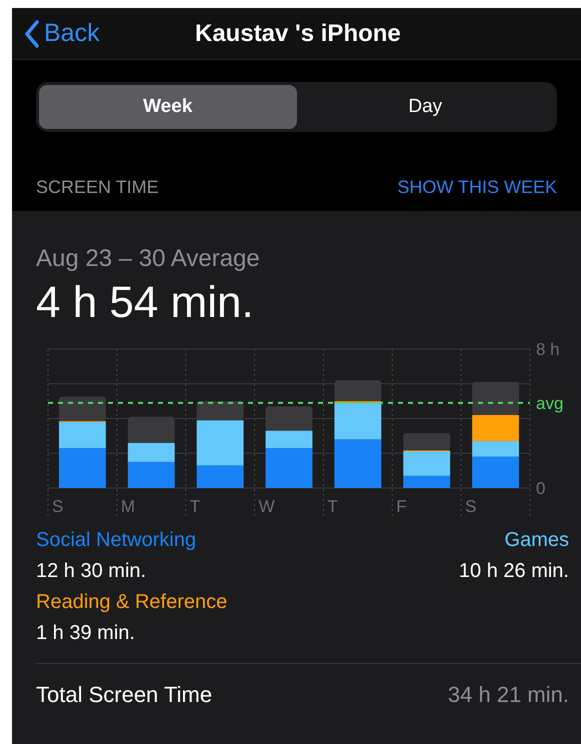 The width and height of the screenshot is (581, 744). What do you see at coordinates (132, 602) in the screenshot?
I see `category-name: Reading & Reference` at bounding box center [132, 602].